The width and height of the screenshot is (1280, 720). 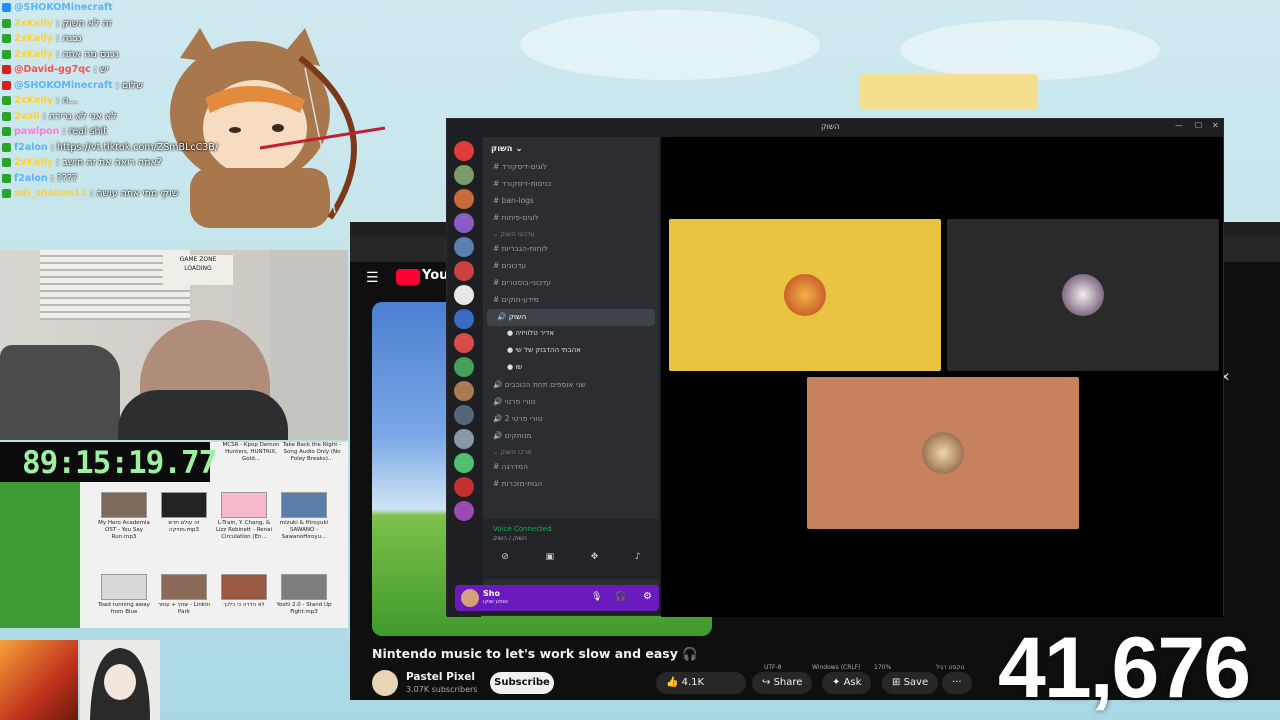 What do you see at coordinates (499, 418) in the screenshot?
I see `speaker-icon: 🔊` at bounding box center [499, 418].